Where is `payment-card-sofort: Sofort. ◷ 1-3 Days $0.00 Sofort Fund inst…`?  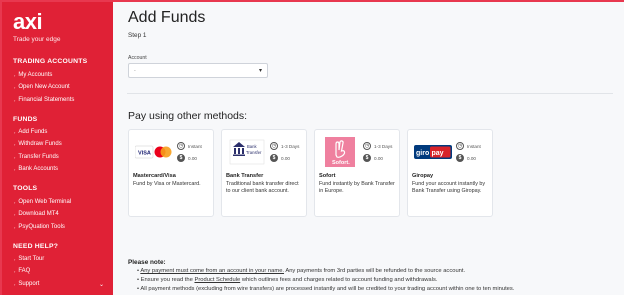 payment-card-sofort: Sofort. ◷ 1-3 Days $0.00 Sofort Fund inst… is located at coordinates (357, 173).